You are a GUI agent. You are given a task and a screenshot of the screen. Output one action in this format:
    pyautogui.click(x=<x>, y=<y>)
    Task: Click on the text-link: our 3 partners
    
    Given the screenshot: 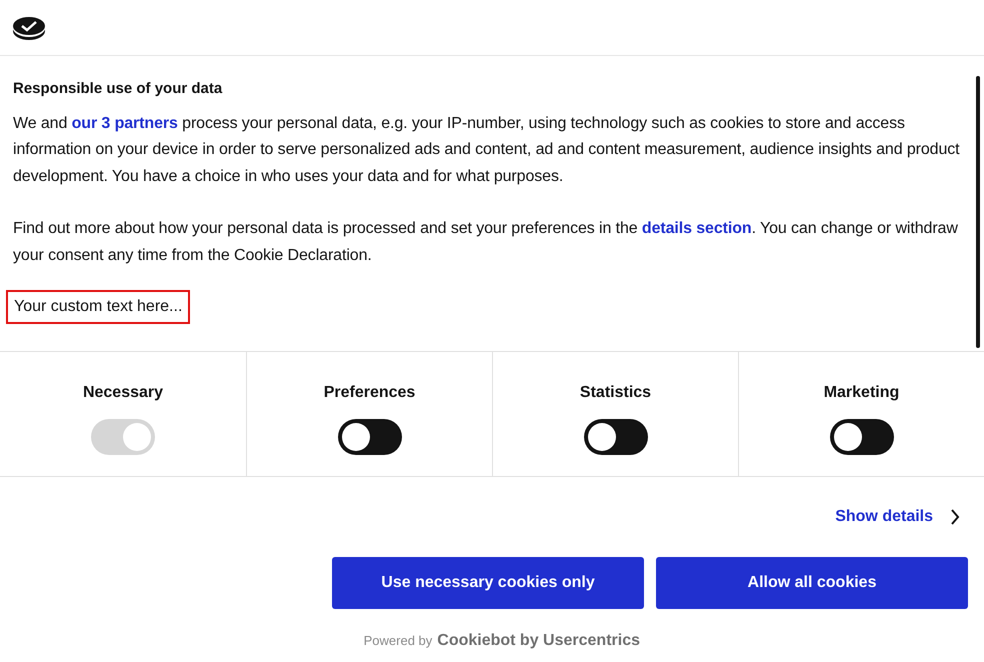 What is the action you would take?
    pyautogui.click(x=125, y=123)
    